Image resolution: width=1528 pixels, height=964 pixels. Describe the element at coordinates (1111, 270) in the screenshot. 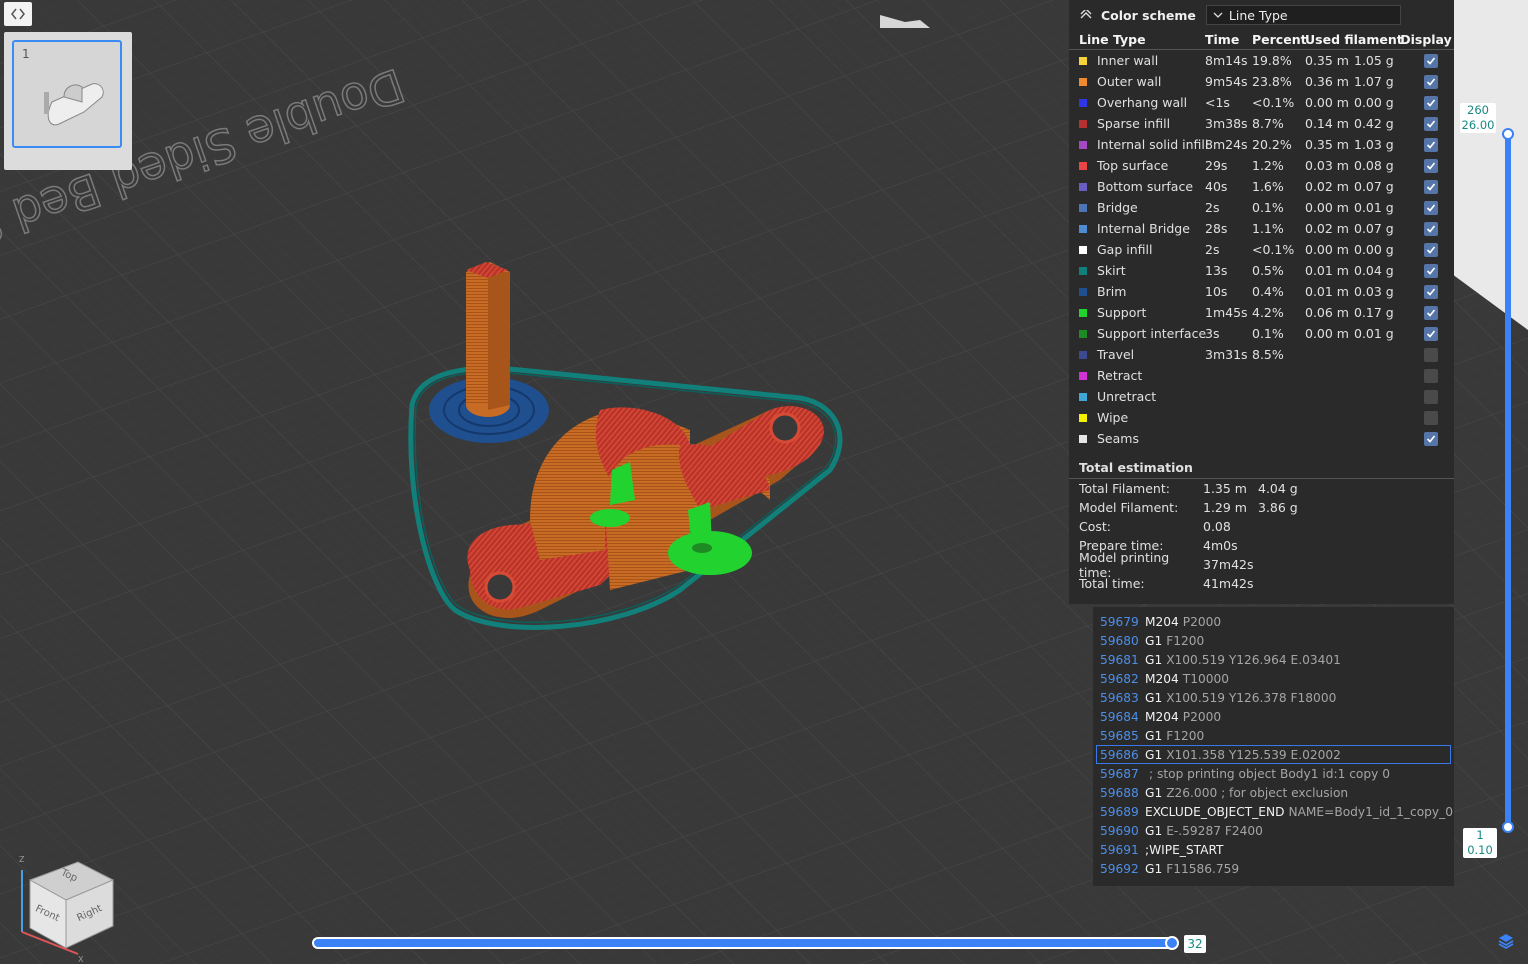

I see `legend-row-label: Skirt` at that location.